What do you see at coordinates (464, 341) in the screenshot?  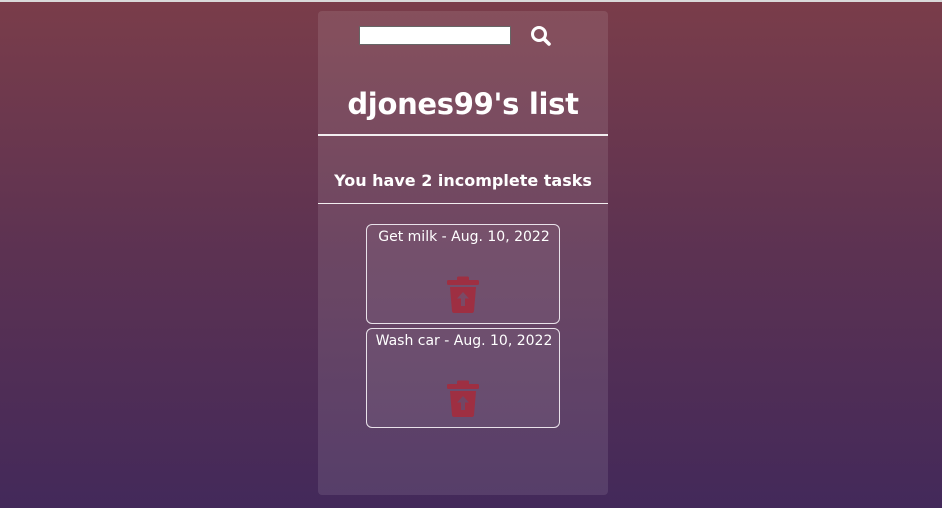 I see `task-label: Wash car - Aug. 10, 2022` at bounding box center [464, 341].